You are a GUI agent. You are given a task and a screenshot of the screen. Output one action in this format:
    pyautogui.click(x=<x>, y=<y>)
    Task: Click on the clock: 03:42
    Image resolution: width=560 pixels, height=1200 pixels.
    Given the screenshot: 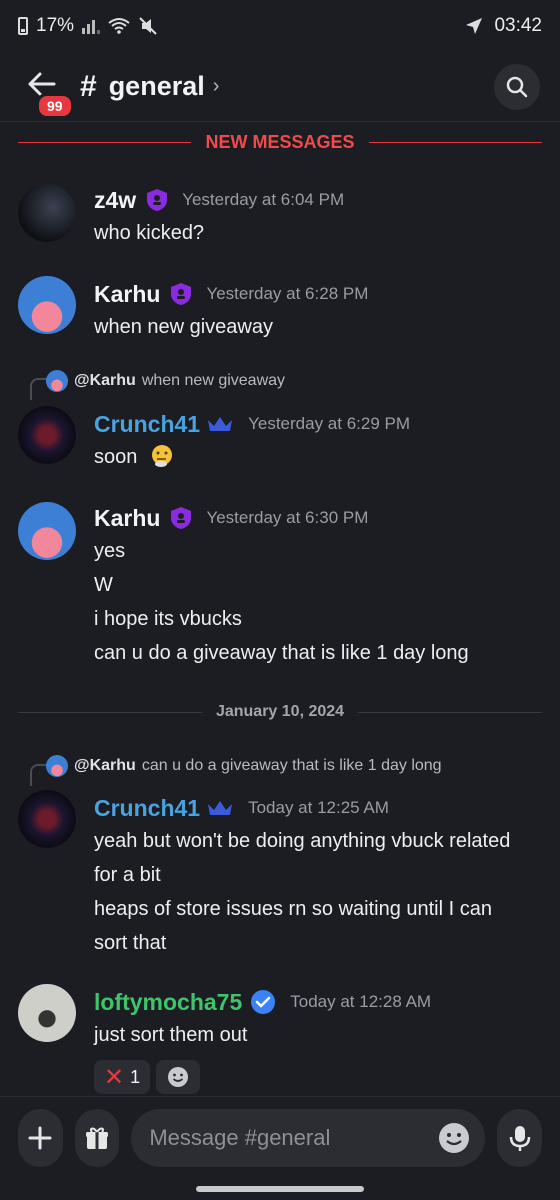 What is the action you would take?
    pyautogui.click(x=518, y=25)
    